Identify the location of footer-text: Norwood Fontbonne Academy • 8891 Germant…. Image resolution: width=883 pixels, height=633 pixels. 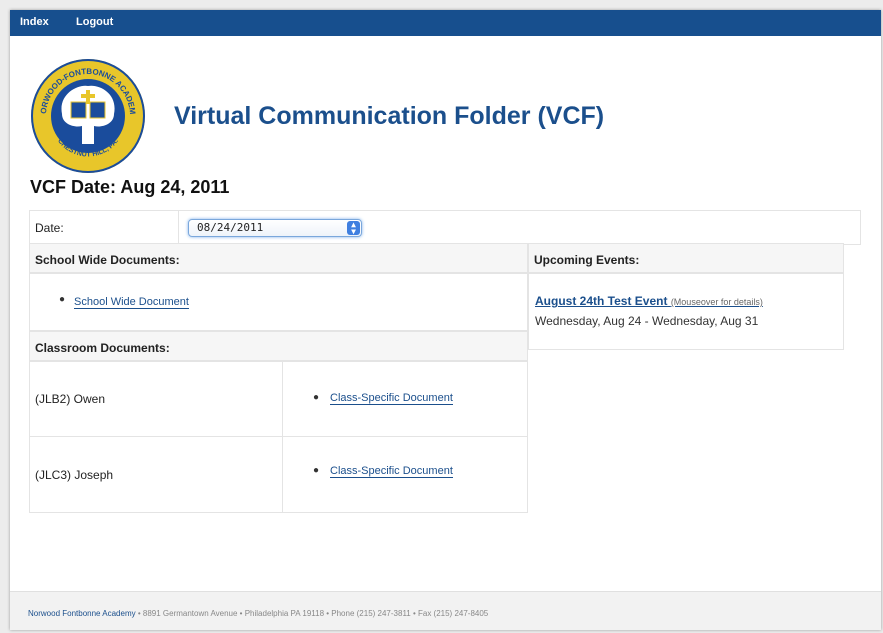
(258, 613).